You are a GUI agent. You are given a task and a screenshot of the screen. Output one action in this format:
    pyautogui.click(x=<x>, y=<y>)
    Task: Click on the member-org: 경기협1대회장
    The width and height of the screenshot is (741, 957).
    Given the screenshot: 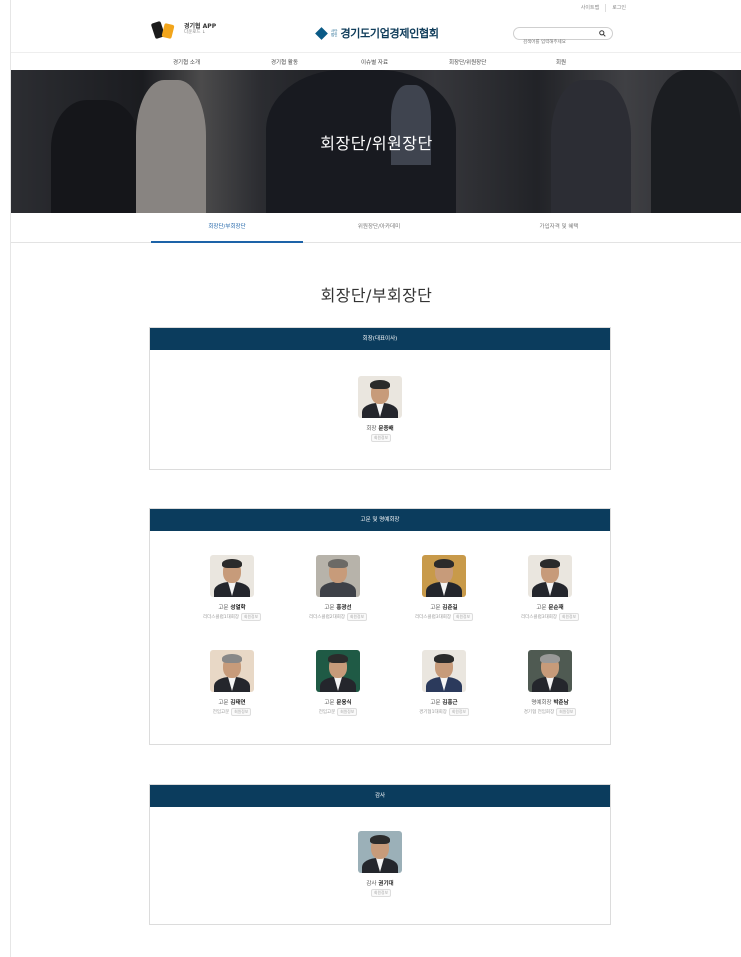 What is the action you would take?
    pyautogui.click(x=433, y=712)
    